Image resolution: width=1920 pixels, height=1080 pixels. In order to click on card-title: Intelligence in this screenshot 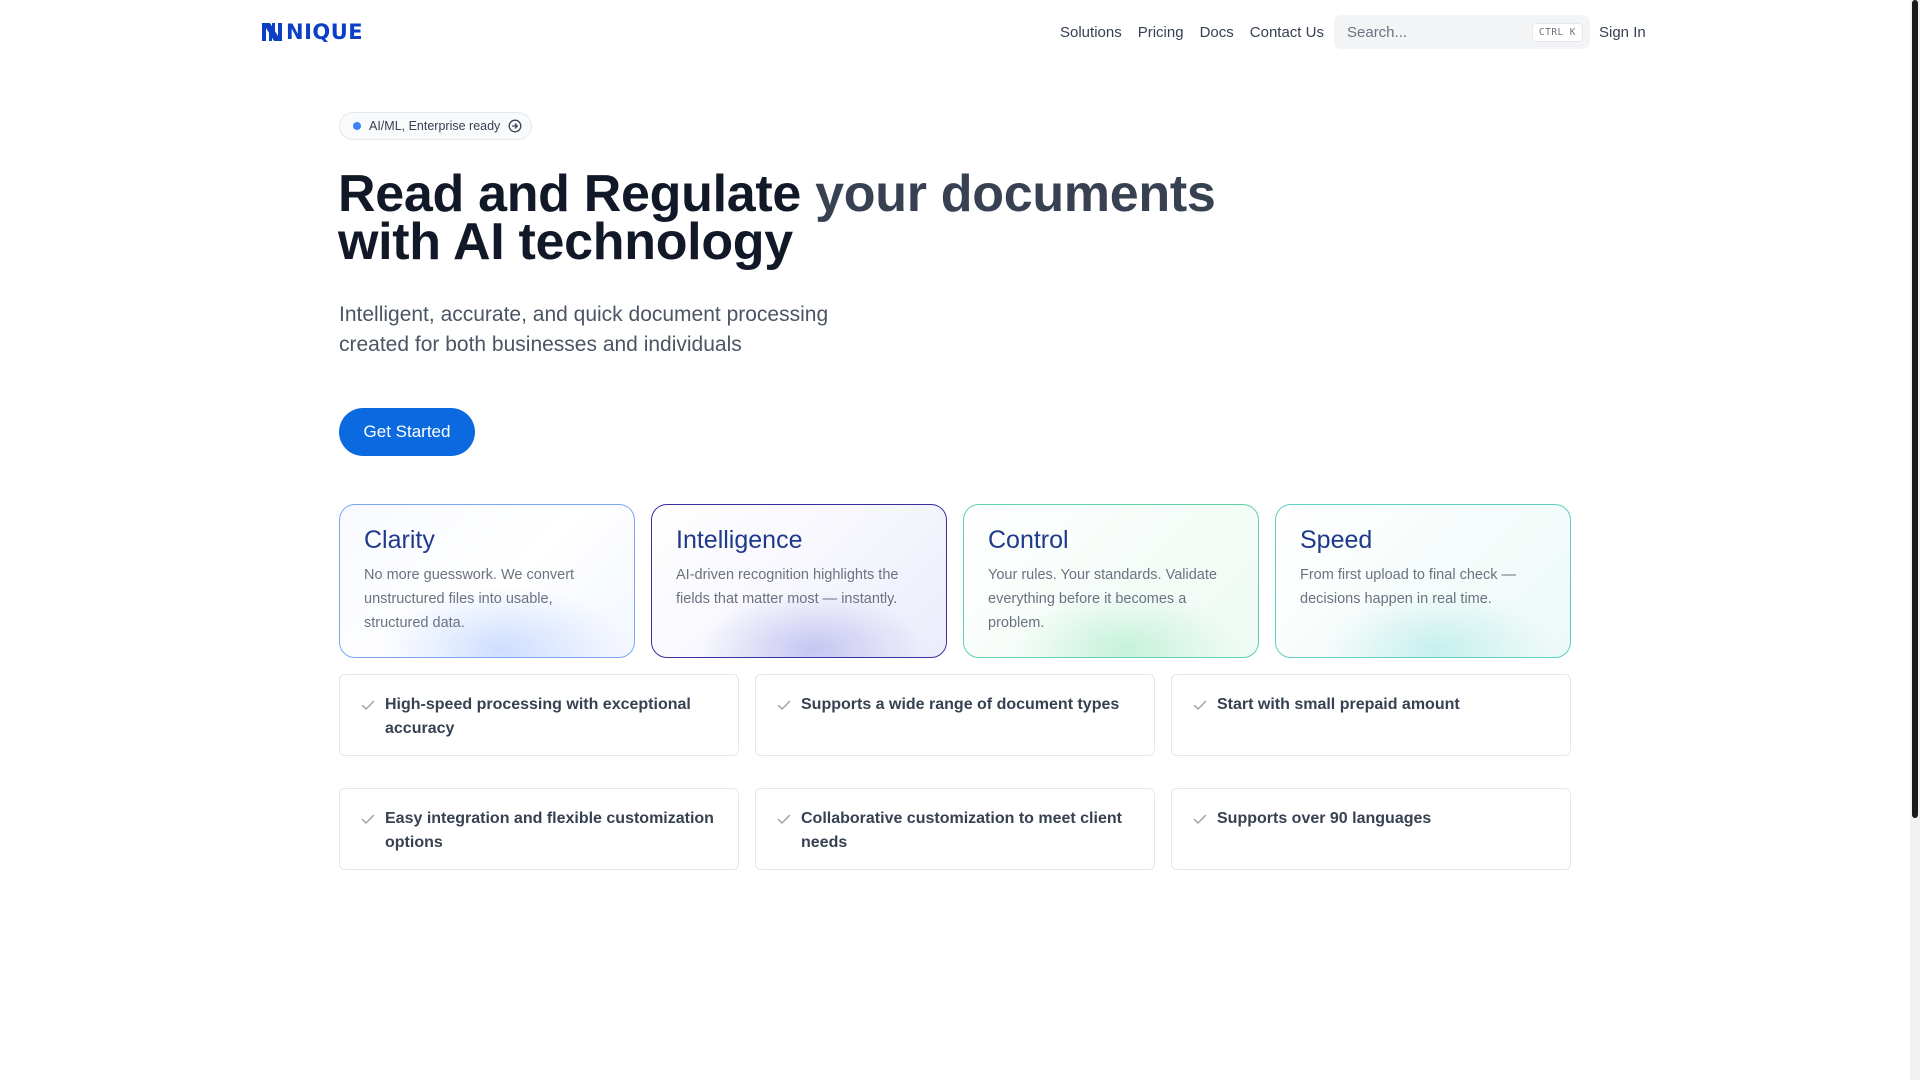, I will do `click(739, 540)`.